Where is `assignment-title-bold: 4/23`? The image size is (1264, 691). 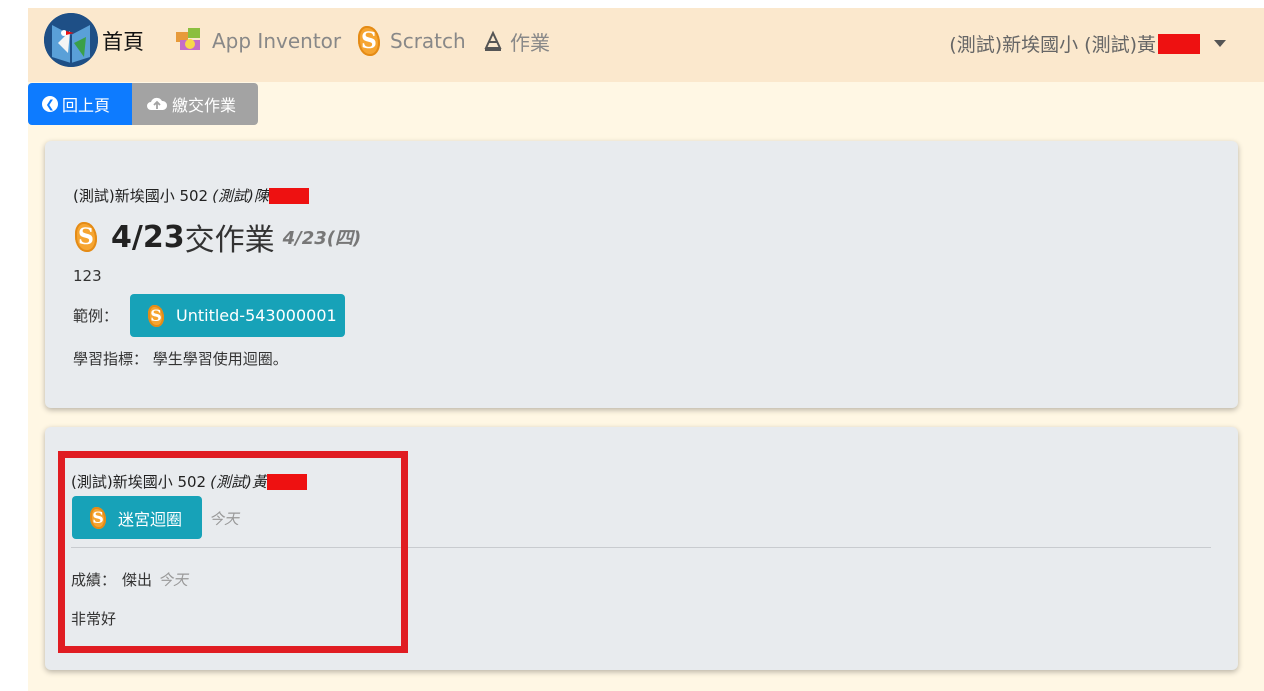
assignment-title-bold: 4/23 is located at coordinates (148, 237).